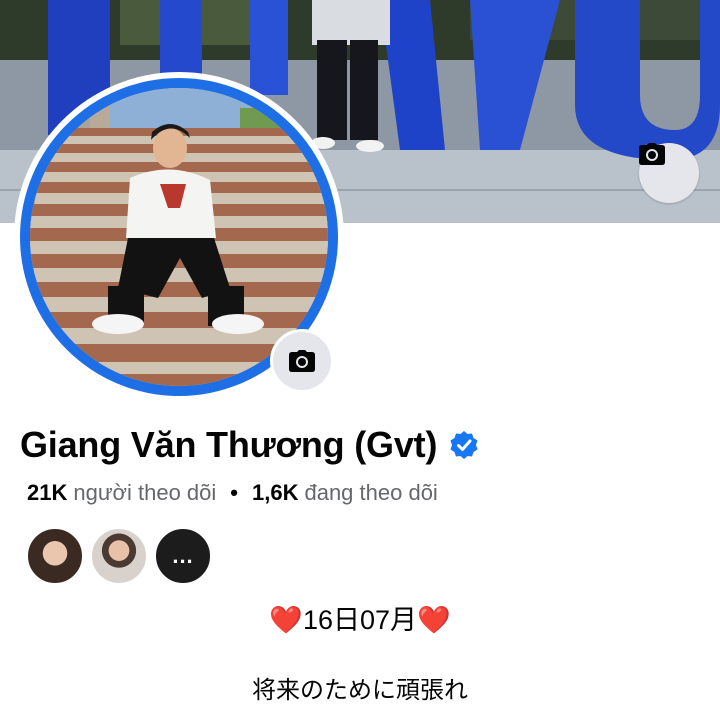 This screenshot has height=720, width=720. What do you see at coordinates (275, 493) in the screenshot?
I see `following-count: 1,6K` at bounding box center [275, 493].